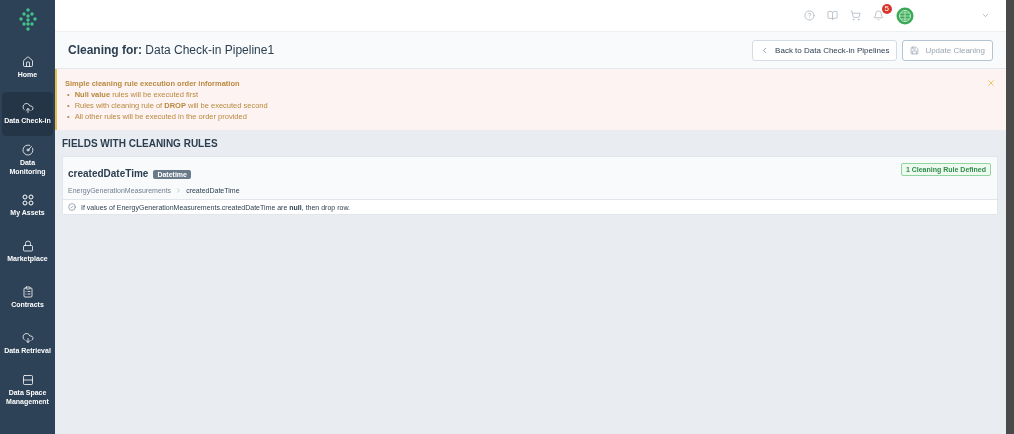 Image resolution: width=1014 pixels, height=434 pixels. I want to click on cart-icon, so click(855, 15).